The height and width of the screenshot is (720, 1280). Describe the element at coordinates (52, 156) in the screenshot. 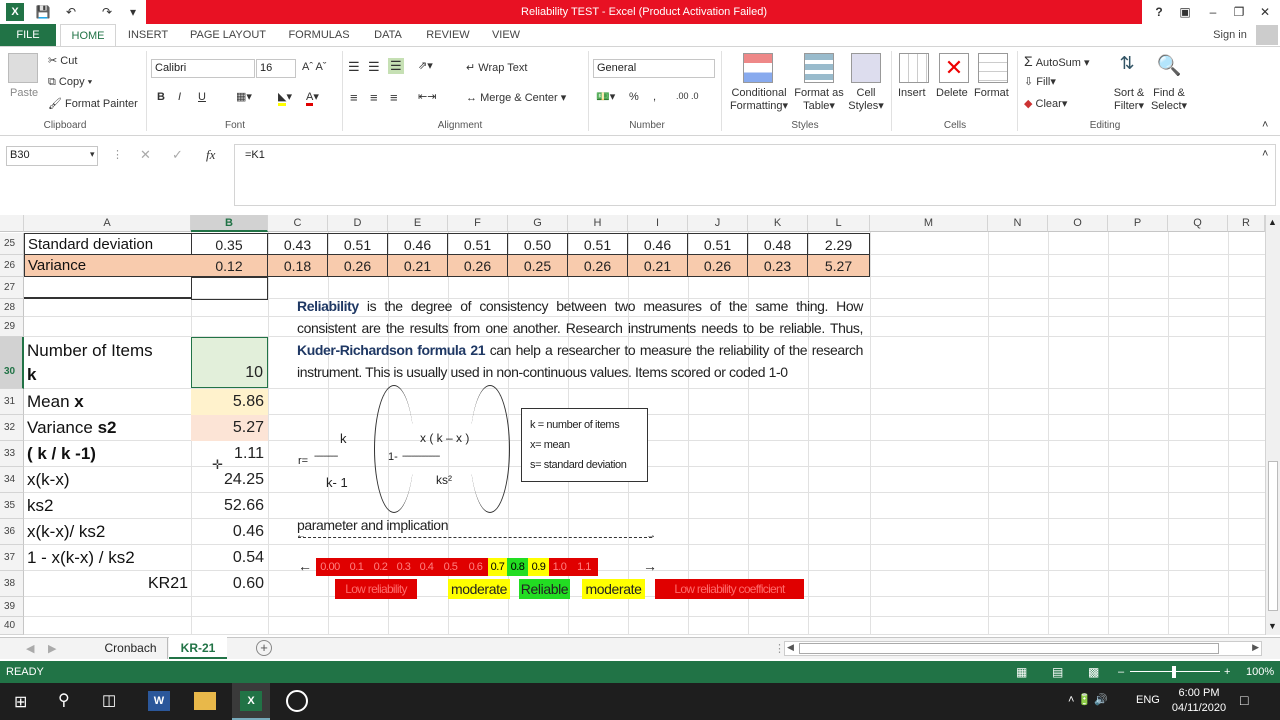

I see `name-box: B30` at that location.